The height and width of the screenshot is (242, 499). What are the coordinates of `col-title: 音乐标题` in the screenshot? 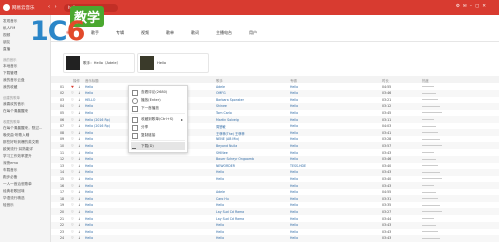 It's located at (92, 80).